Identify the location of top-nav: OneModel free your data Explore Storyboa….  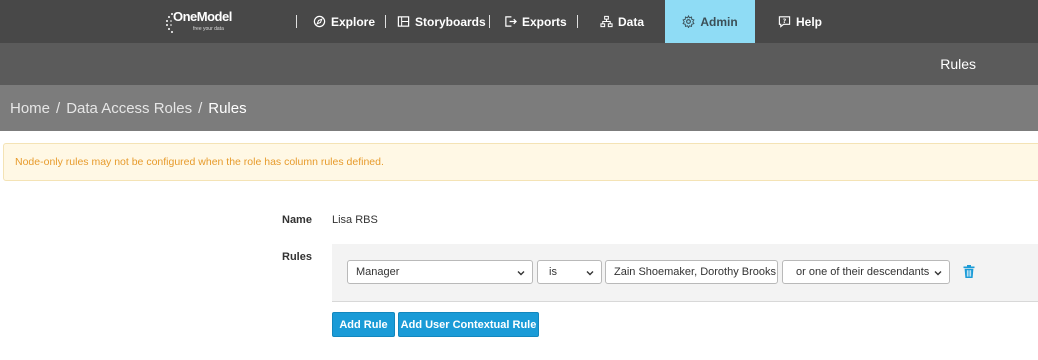
(519, 21).